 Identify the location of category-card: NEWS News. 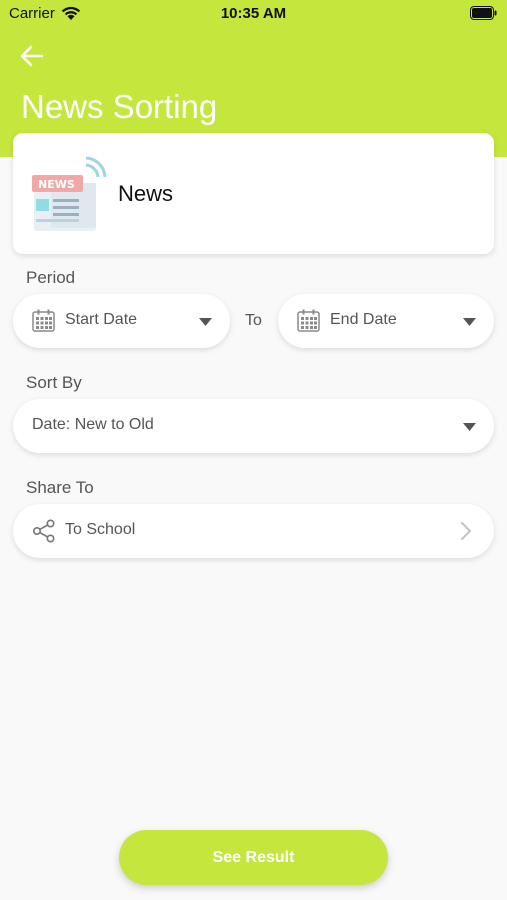
(253, 193).